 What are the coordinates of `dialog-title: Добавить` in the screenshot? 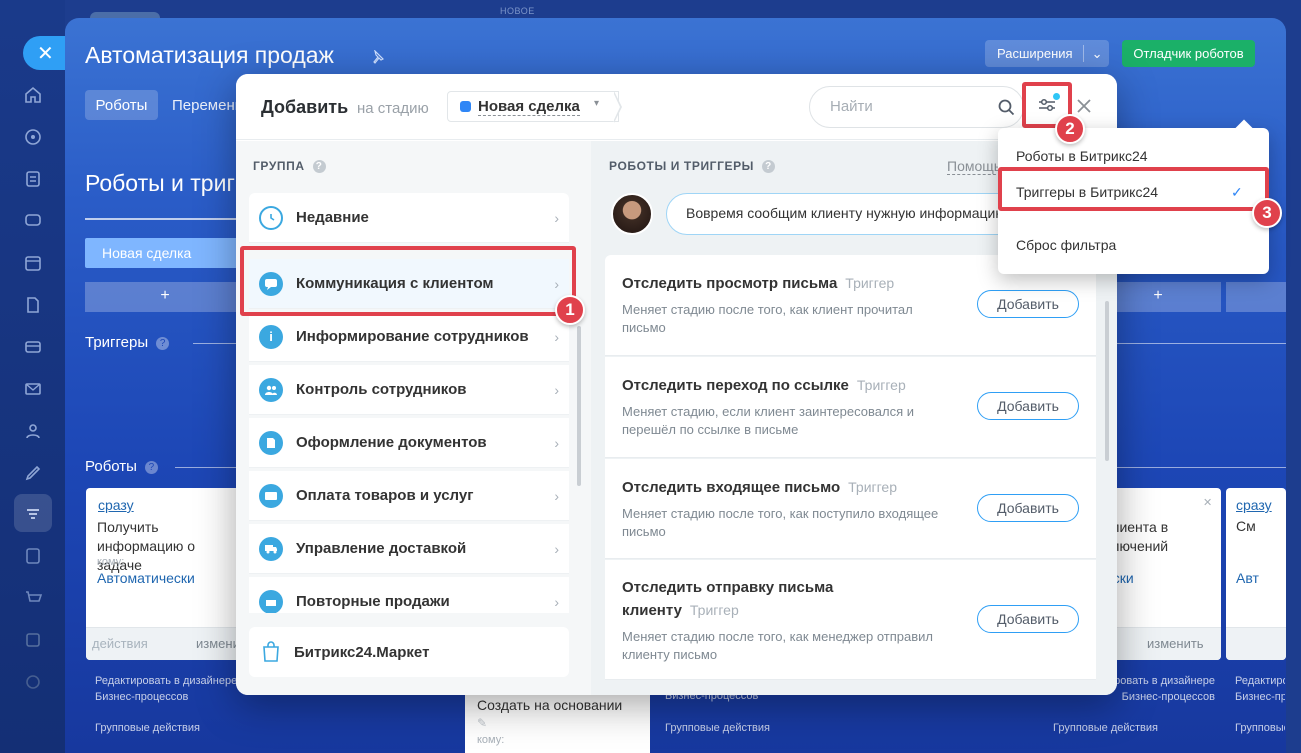 It's located at (305, 107).